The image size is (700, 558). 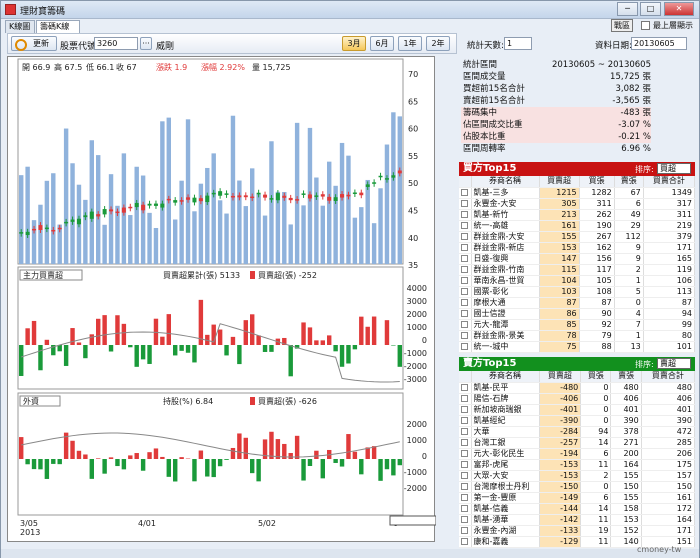 What do you see at coordinates (577, 347) in the screenshot?
I see `broker-row: 統一-城中 75 88 13 101` at bounding box center [577, 347].